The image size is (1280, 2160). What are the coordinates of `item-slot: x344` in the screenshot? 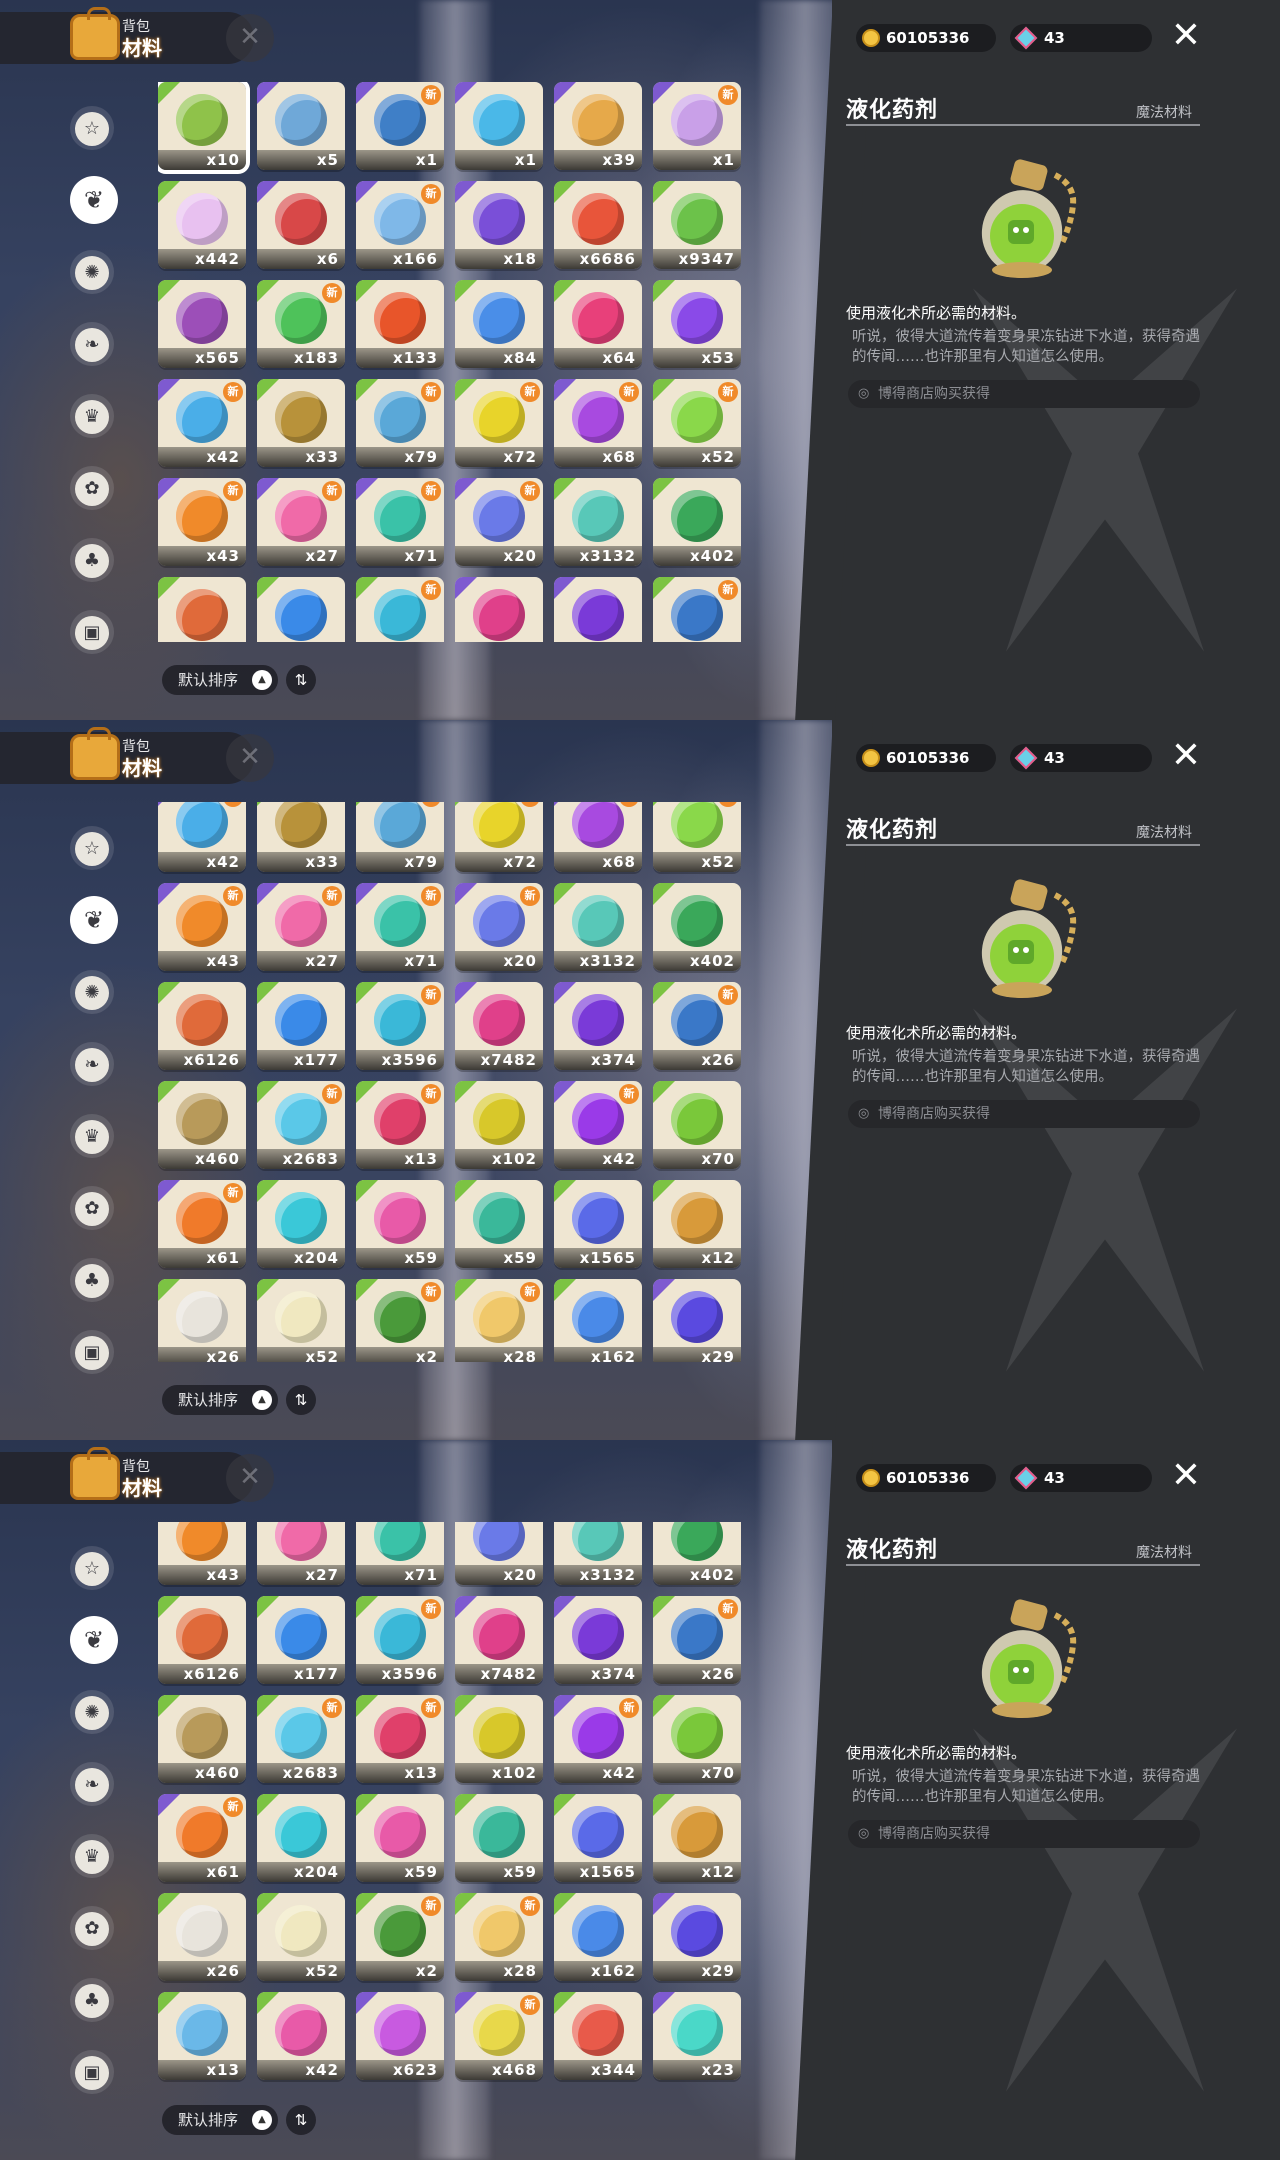 It's located at (598, 2036).